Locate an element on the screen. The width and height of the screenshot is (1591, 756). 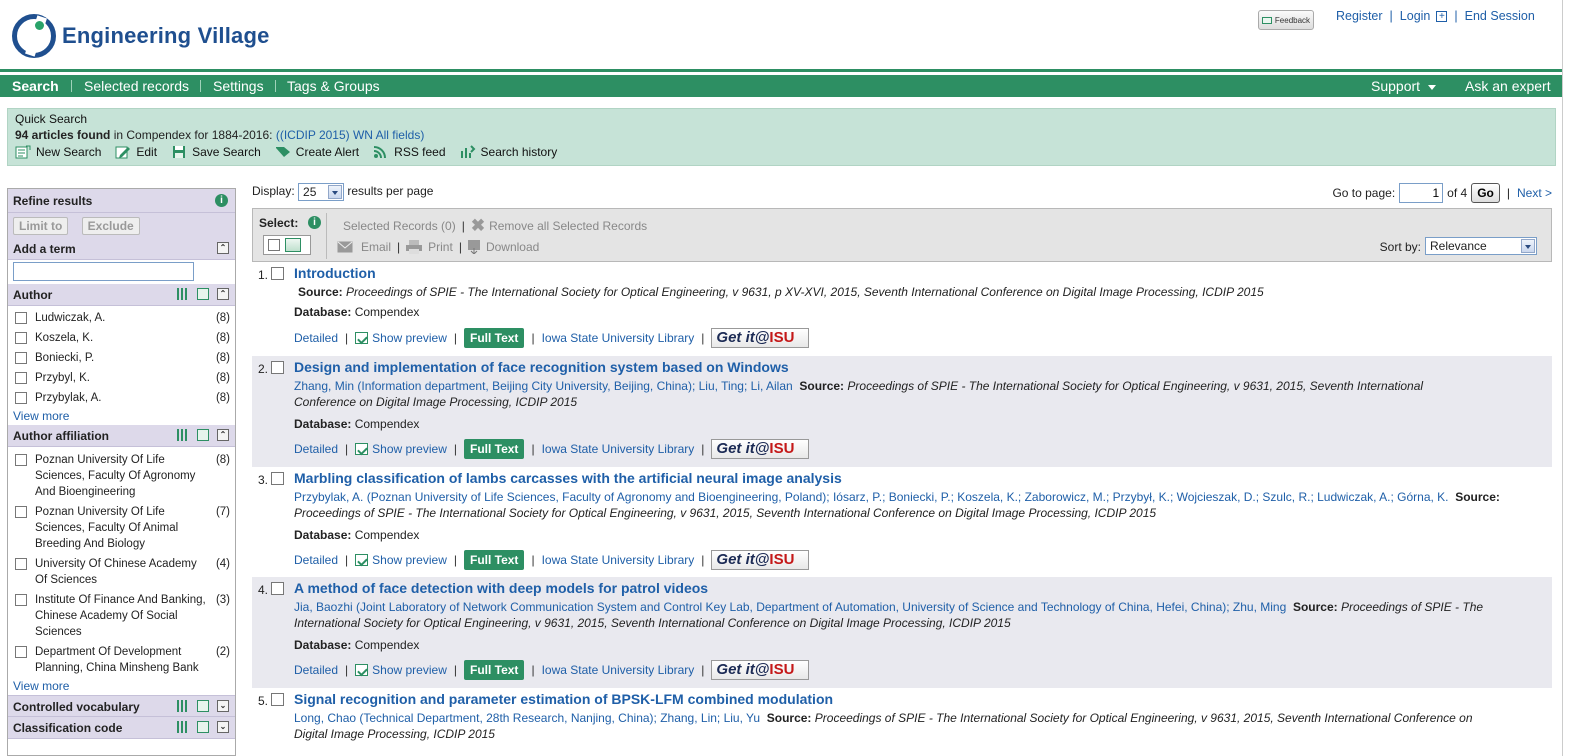
nav-settings: Settings is located at coordinates (238, 86).